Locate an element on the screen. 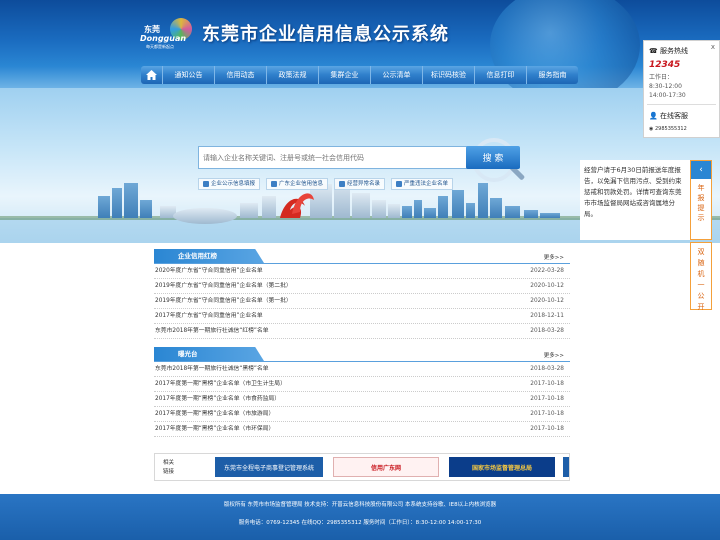 The image size is (720, 540). tab-char: 机 is located at coordinates (701, 274).